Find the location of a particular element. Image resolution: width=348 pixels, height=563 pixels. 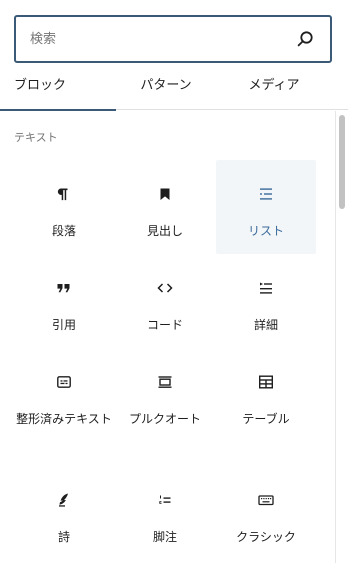

search-icon is located at coordinates (305, 39).